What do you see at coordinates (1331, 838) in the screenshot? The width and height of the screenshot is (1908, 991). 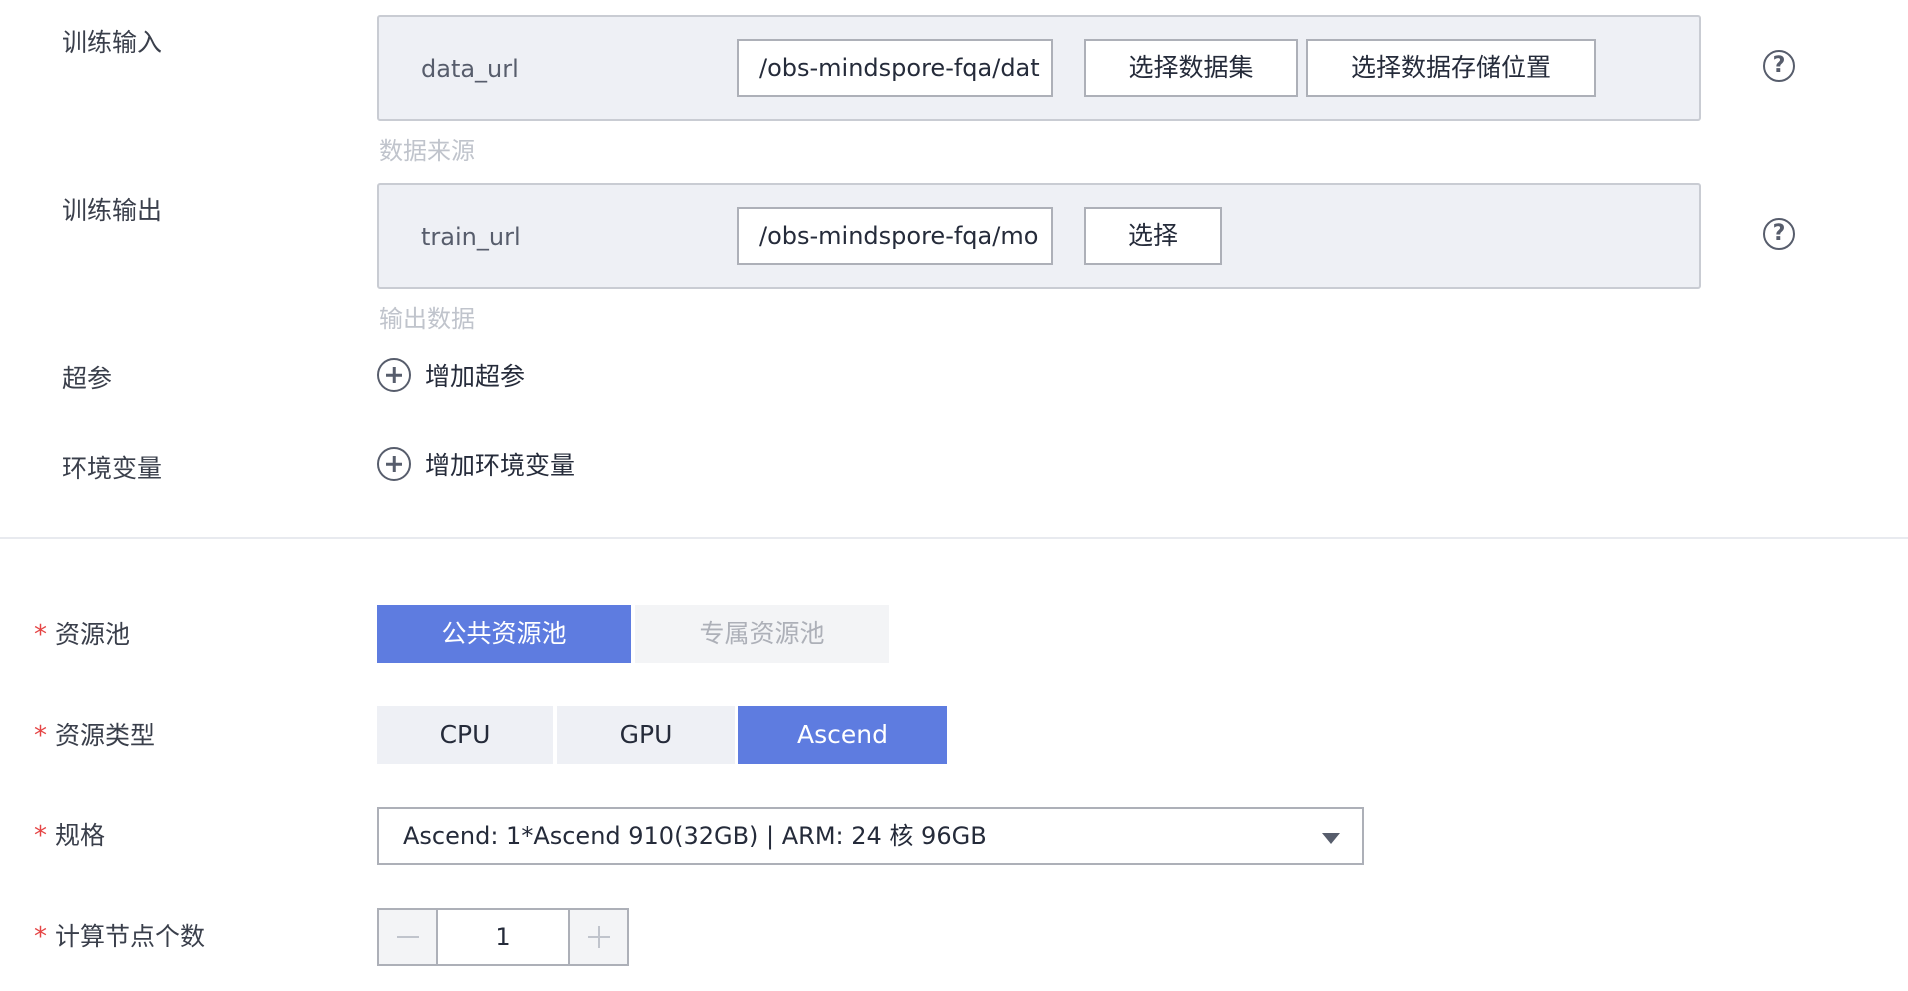 I see `chevron-down-icon` at bounding box center [1331, 838].